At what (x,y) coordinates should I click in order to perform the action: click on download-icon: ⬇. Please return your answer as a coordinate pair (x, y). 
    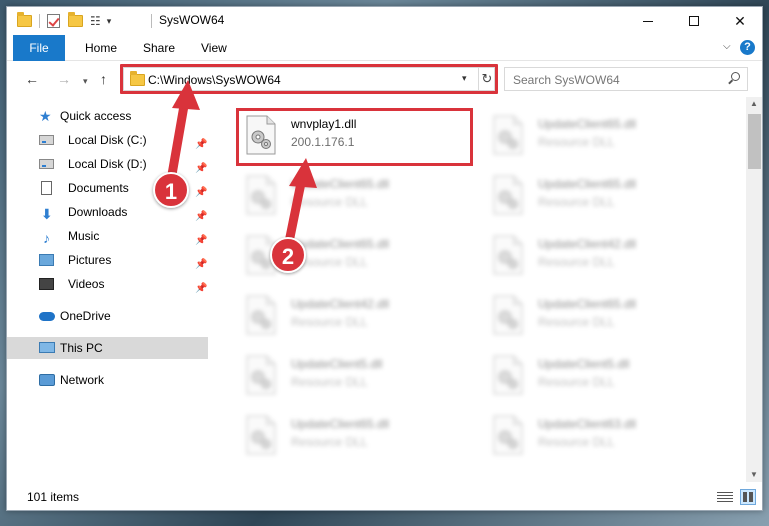
    Looking at the image, I should click on (47, 214).